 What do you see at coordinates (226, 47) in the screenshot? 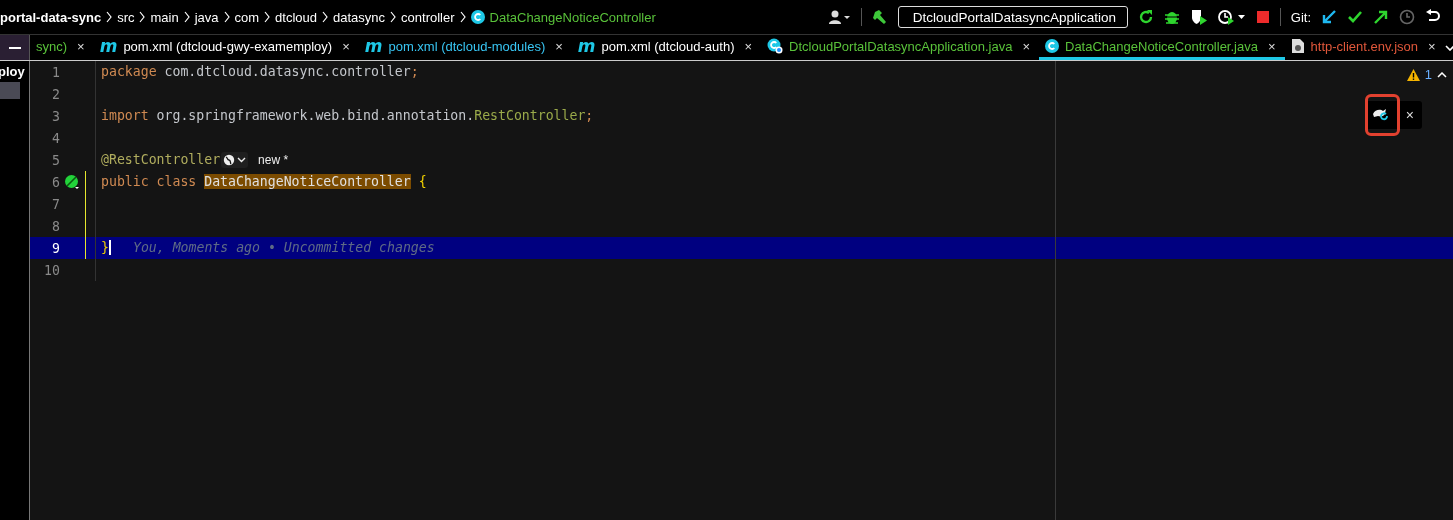
I see `editor-tab: m pom.xml (dtcloud-gwy-examemploy) ×` at bounding box center [226, 47].